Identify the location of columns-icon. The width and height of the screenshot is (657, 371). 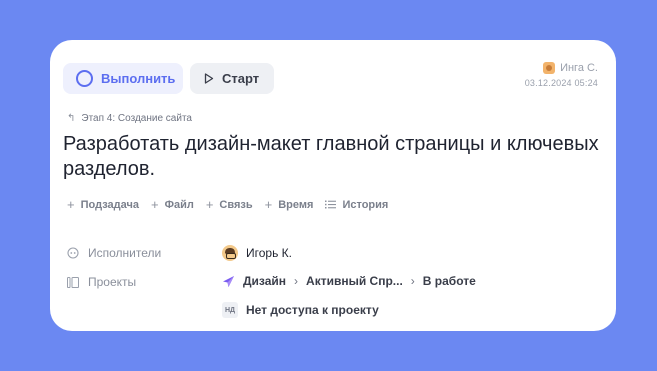
(73, 282).